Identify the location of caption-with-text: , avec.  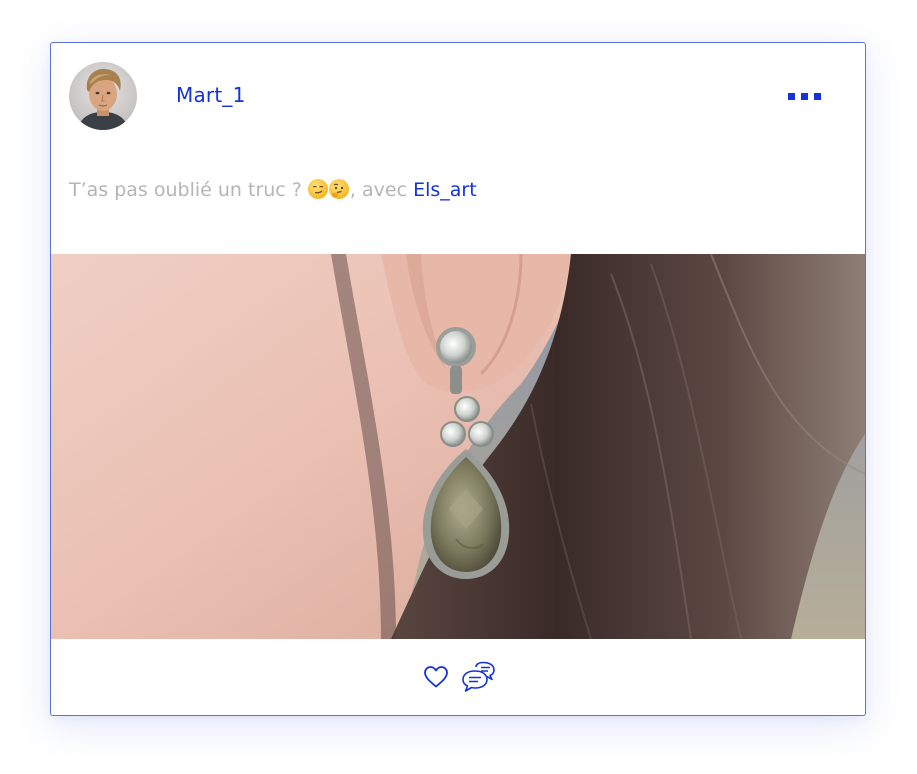
(381, 190).